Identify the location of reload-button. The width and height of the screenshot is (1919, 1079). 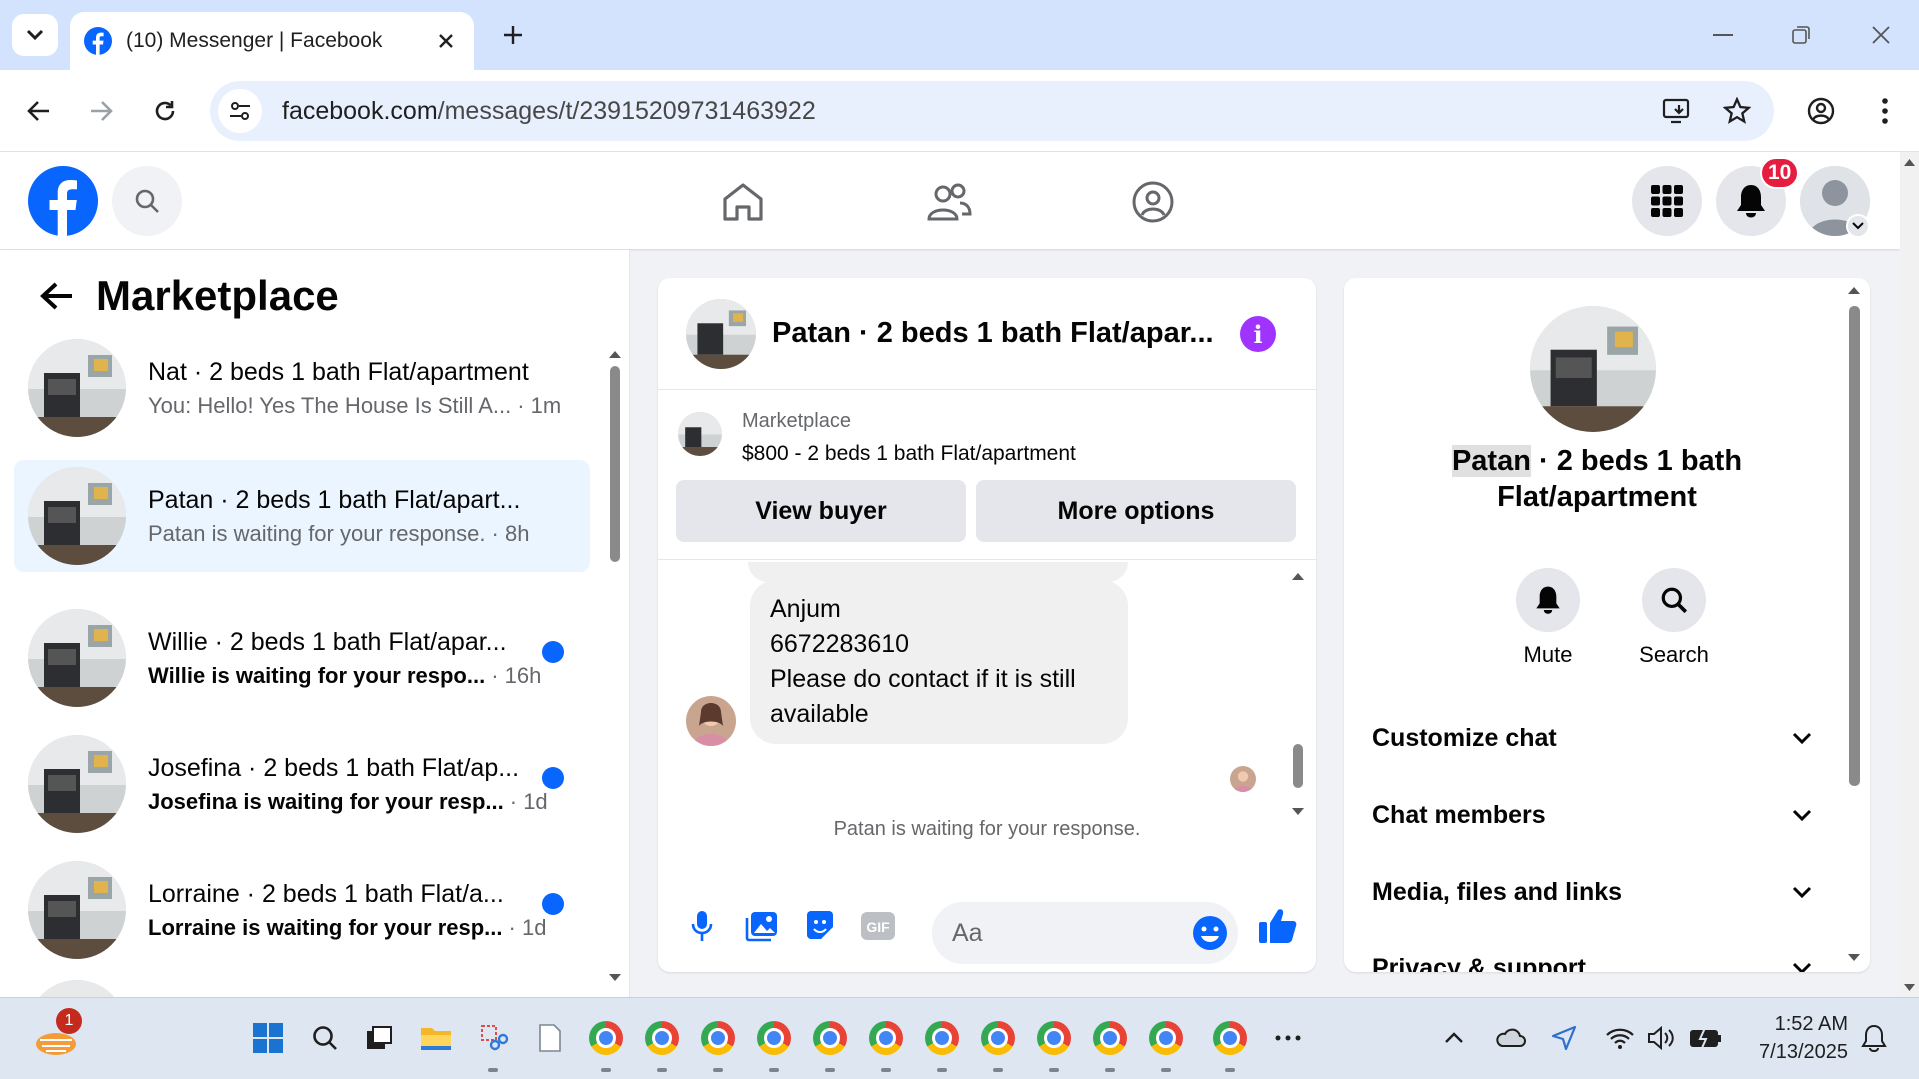
(165, 111).